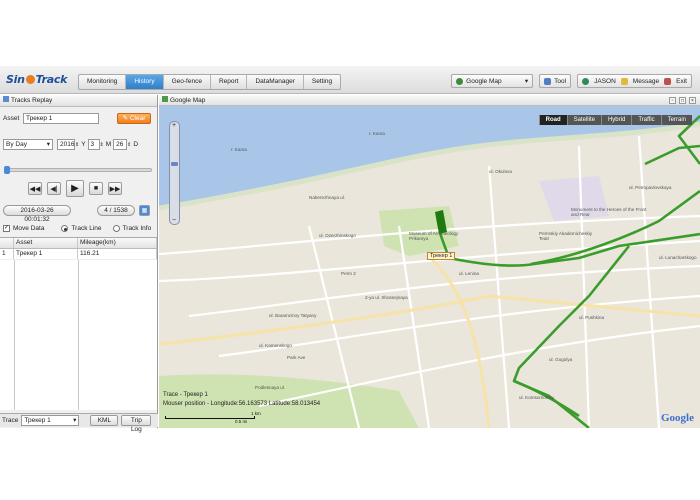 The width and height of the screenshot is (700, 500). Describe the element at coordinates (120, 144) in the screenshot. I see `day-input: 26` at that location.